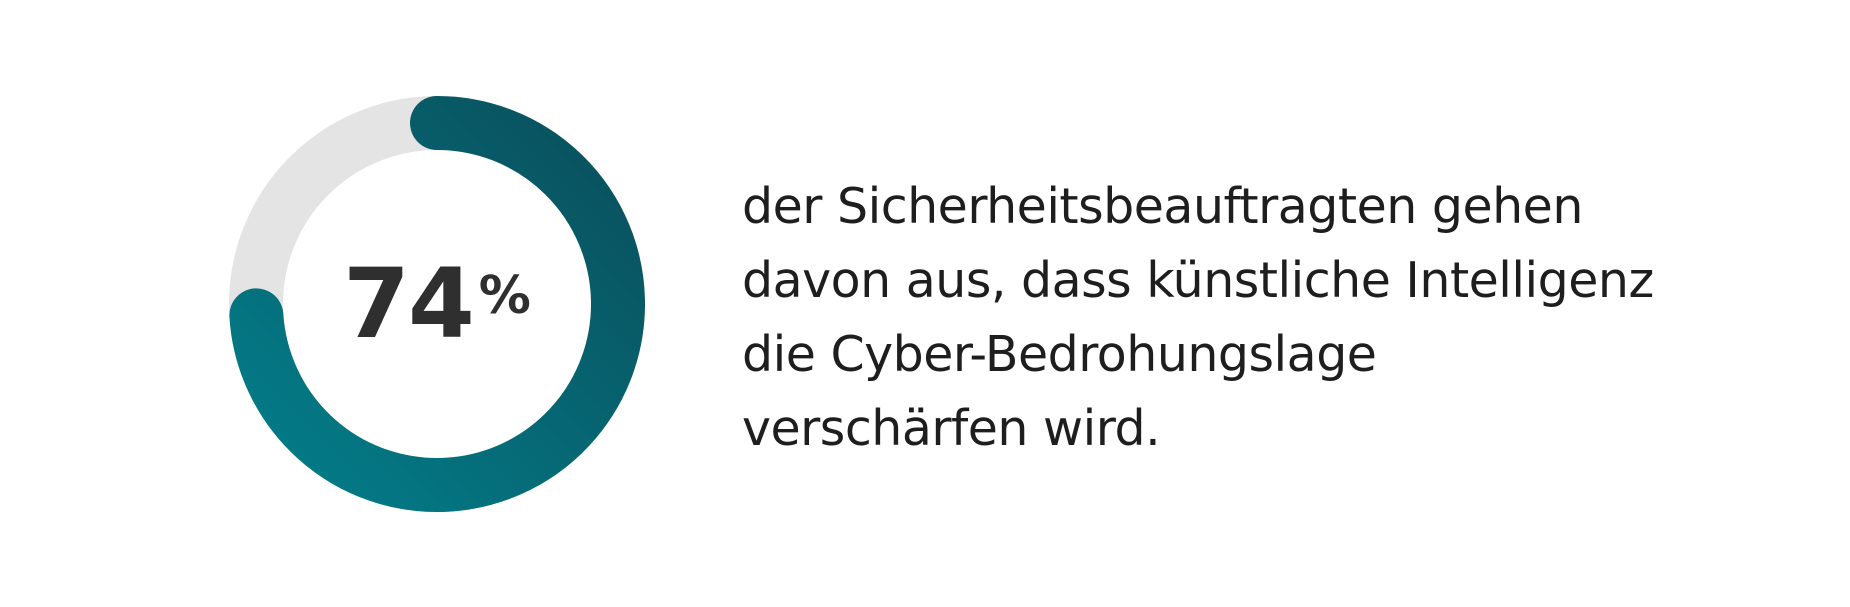 This screenshot has width=1850, height=607. What do you see at coordinates (1059, 354) in the screenshot?
I see `statement-line: die Cyber-Bedrohungslage` at bounding box center [1059, 354].